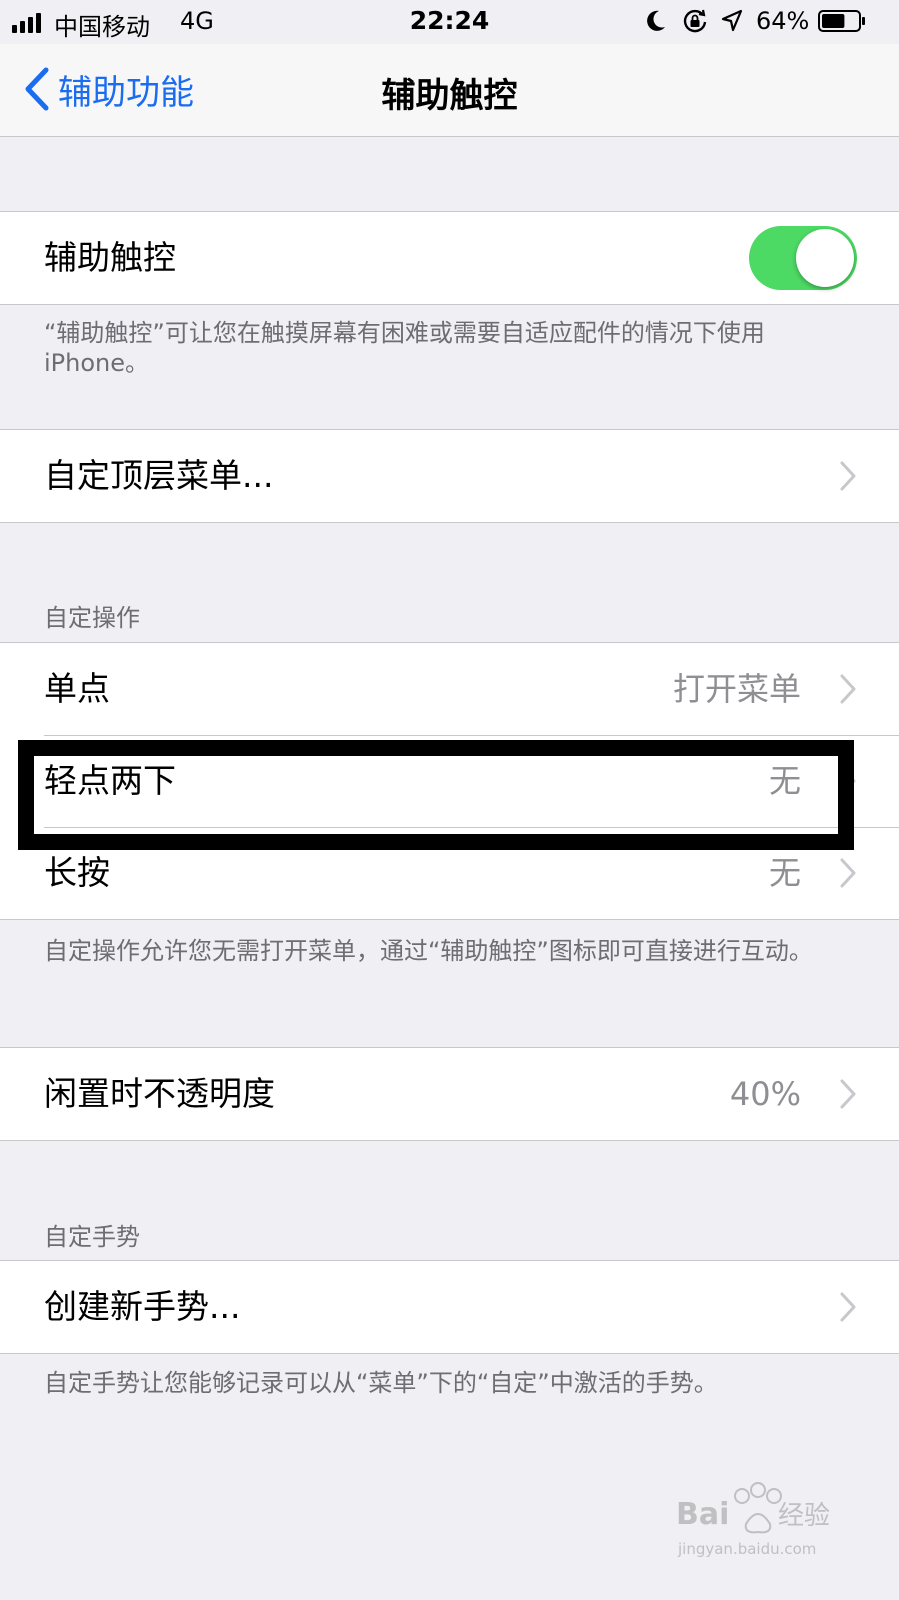  I want to click on assistive-touch-group: 辅助触控, so click(449, 258).